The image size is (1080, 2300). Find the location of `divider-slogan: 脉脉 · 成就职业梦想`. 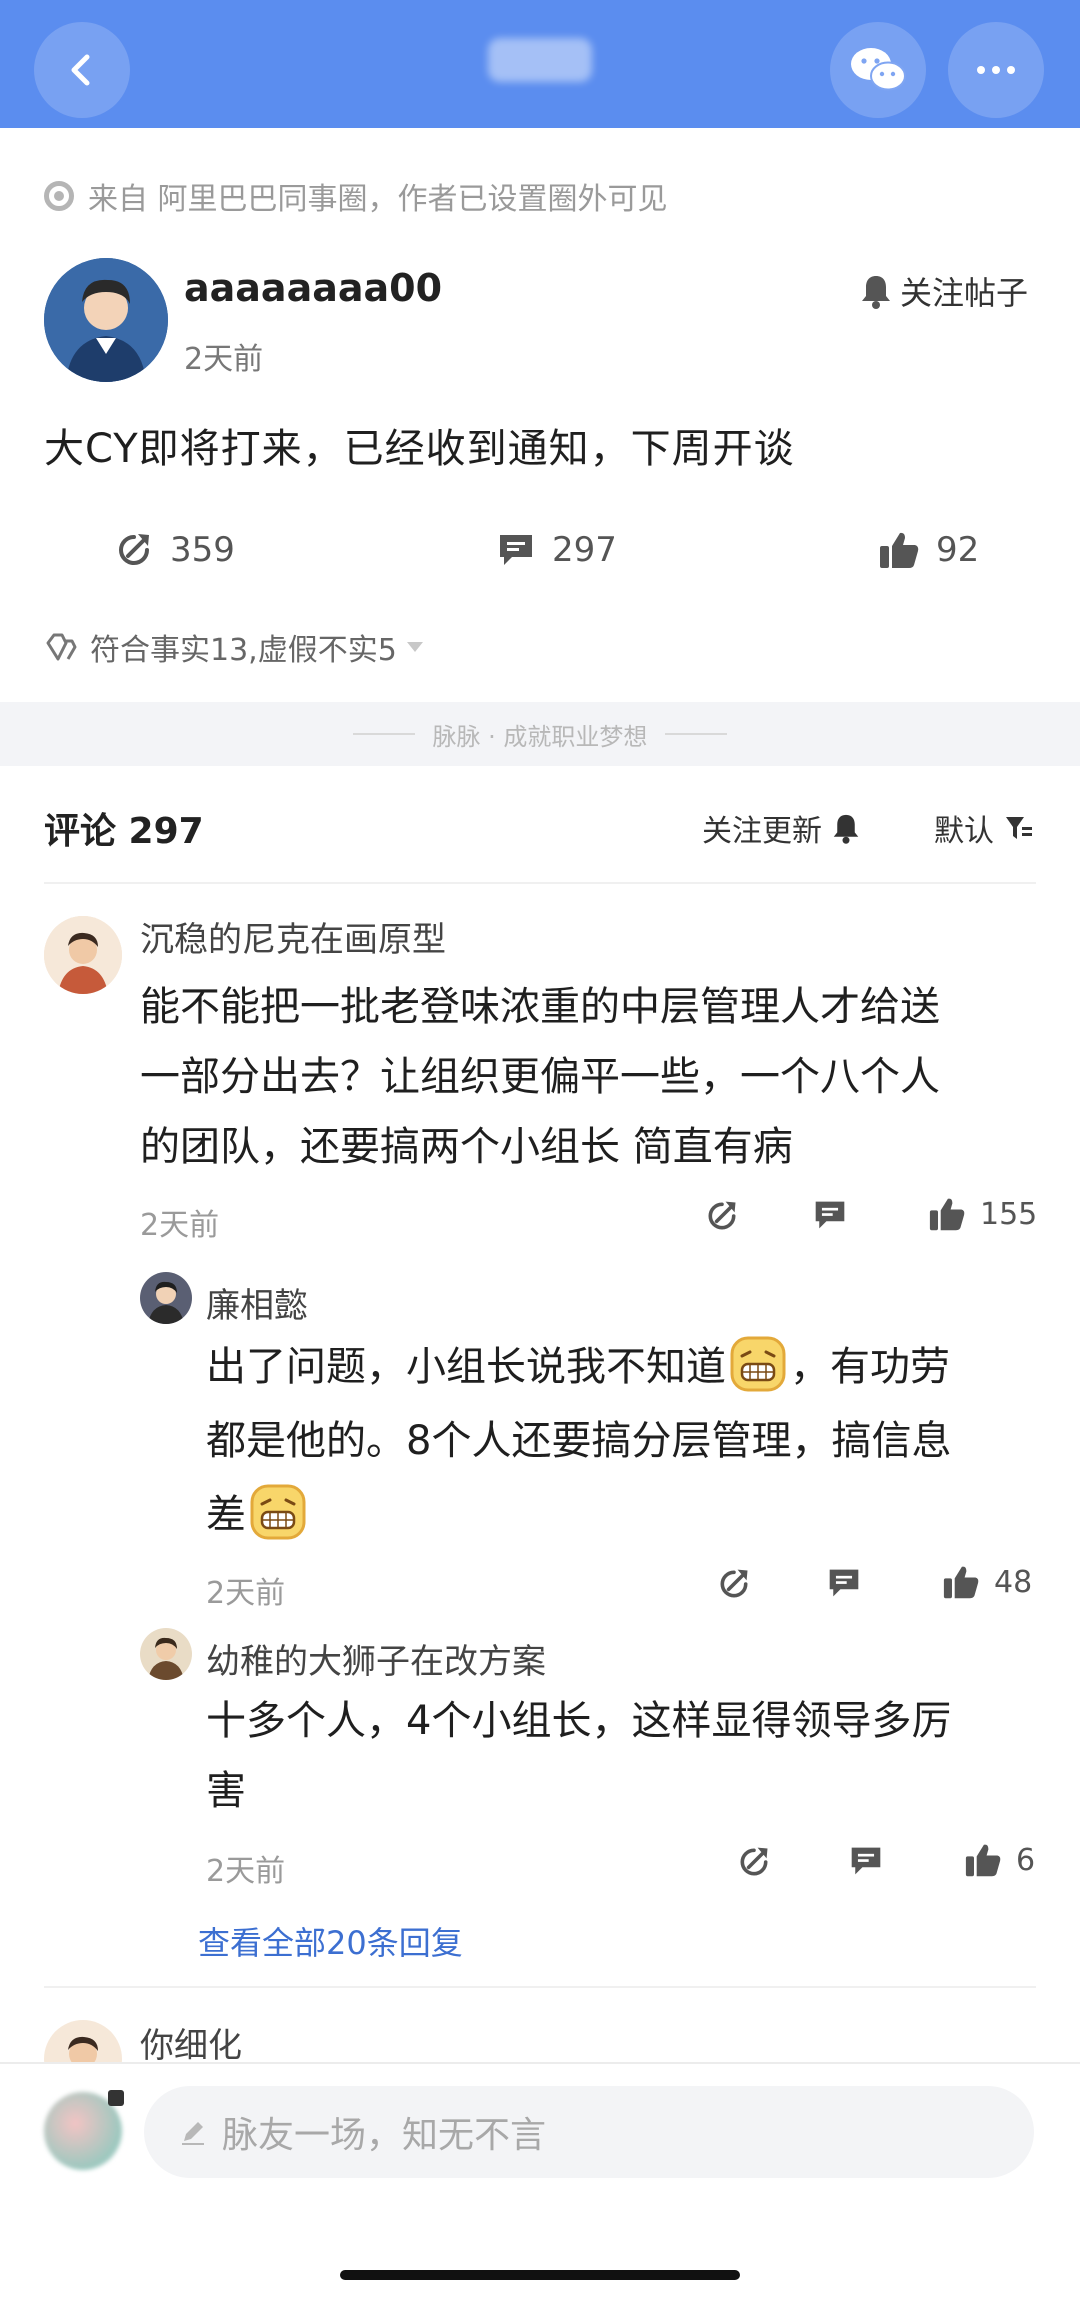

divider-slogan: 脉脉 · 成就职业梦想 is located at coordinates (540, 736).